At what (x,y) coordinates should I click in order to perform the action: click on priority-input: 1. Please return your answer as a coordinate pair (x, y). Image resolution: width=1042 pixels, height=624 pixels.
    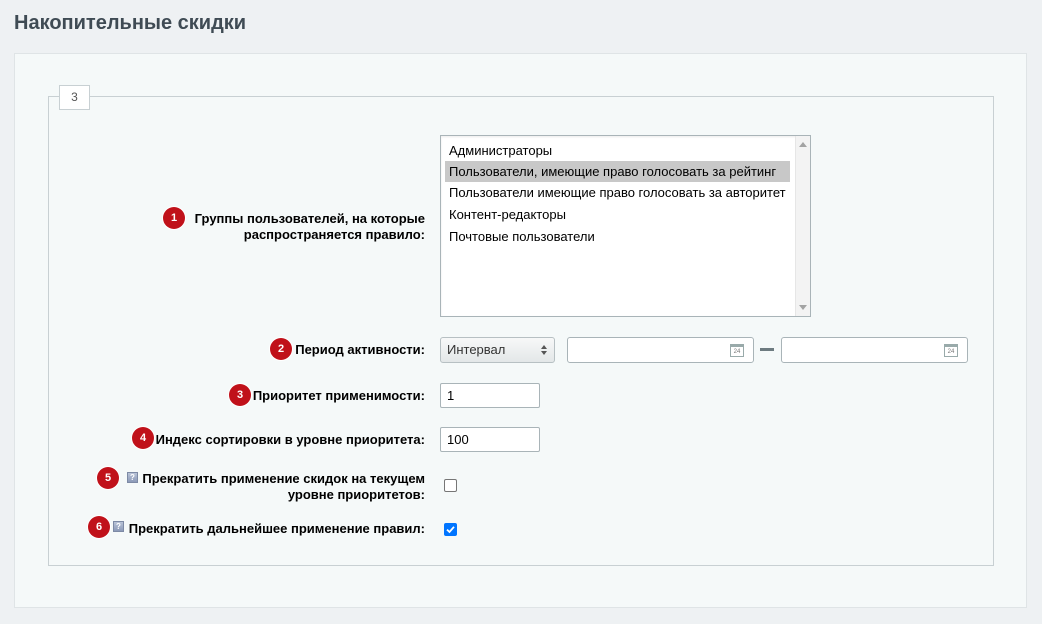
    Looking at the image, I should click on (490, 395).